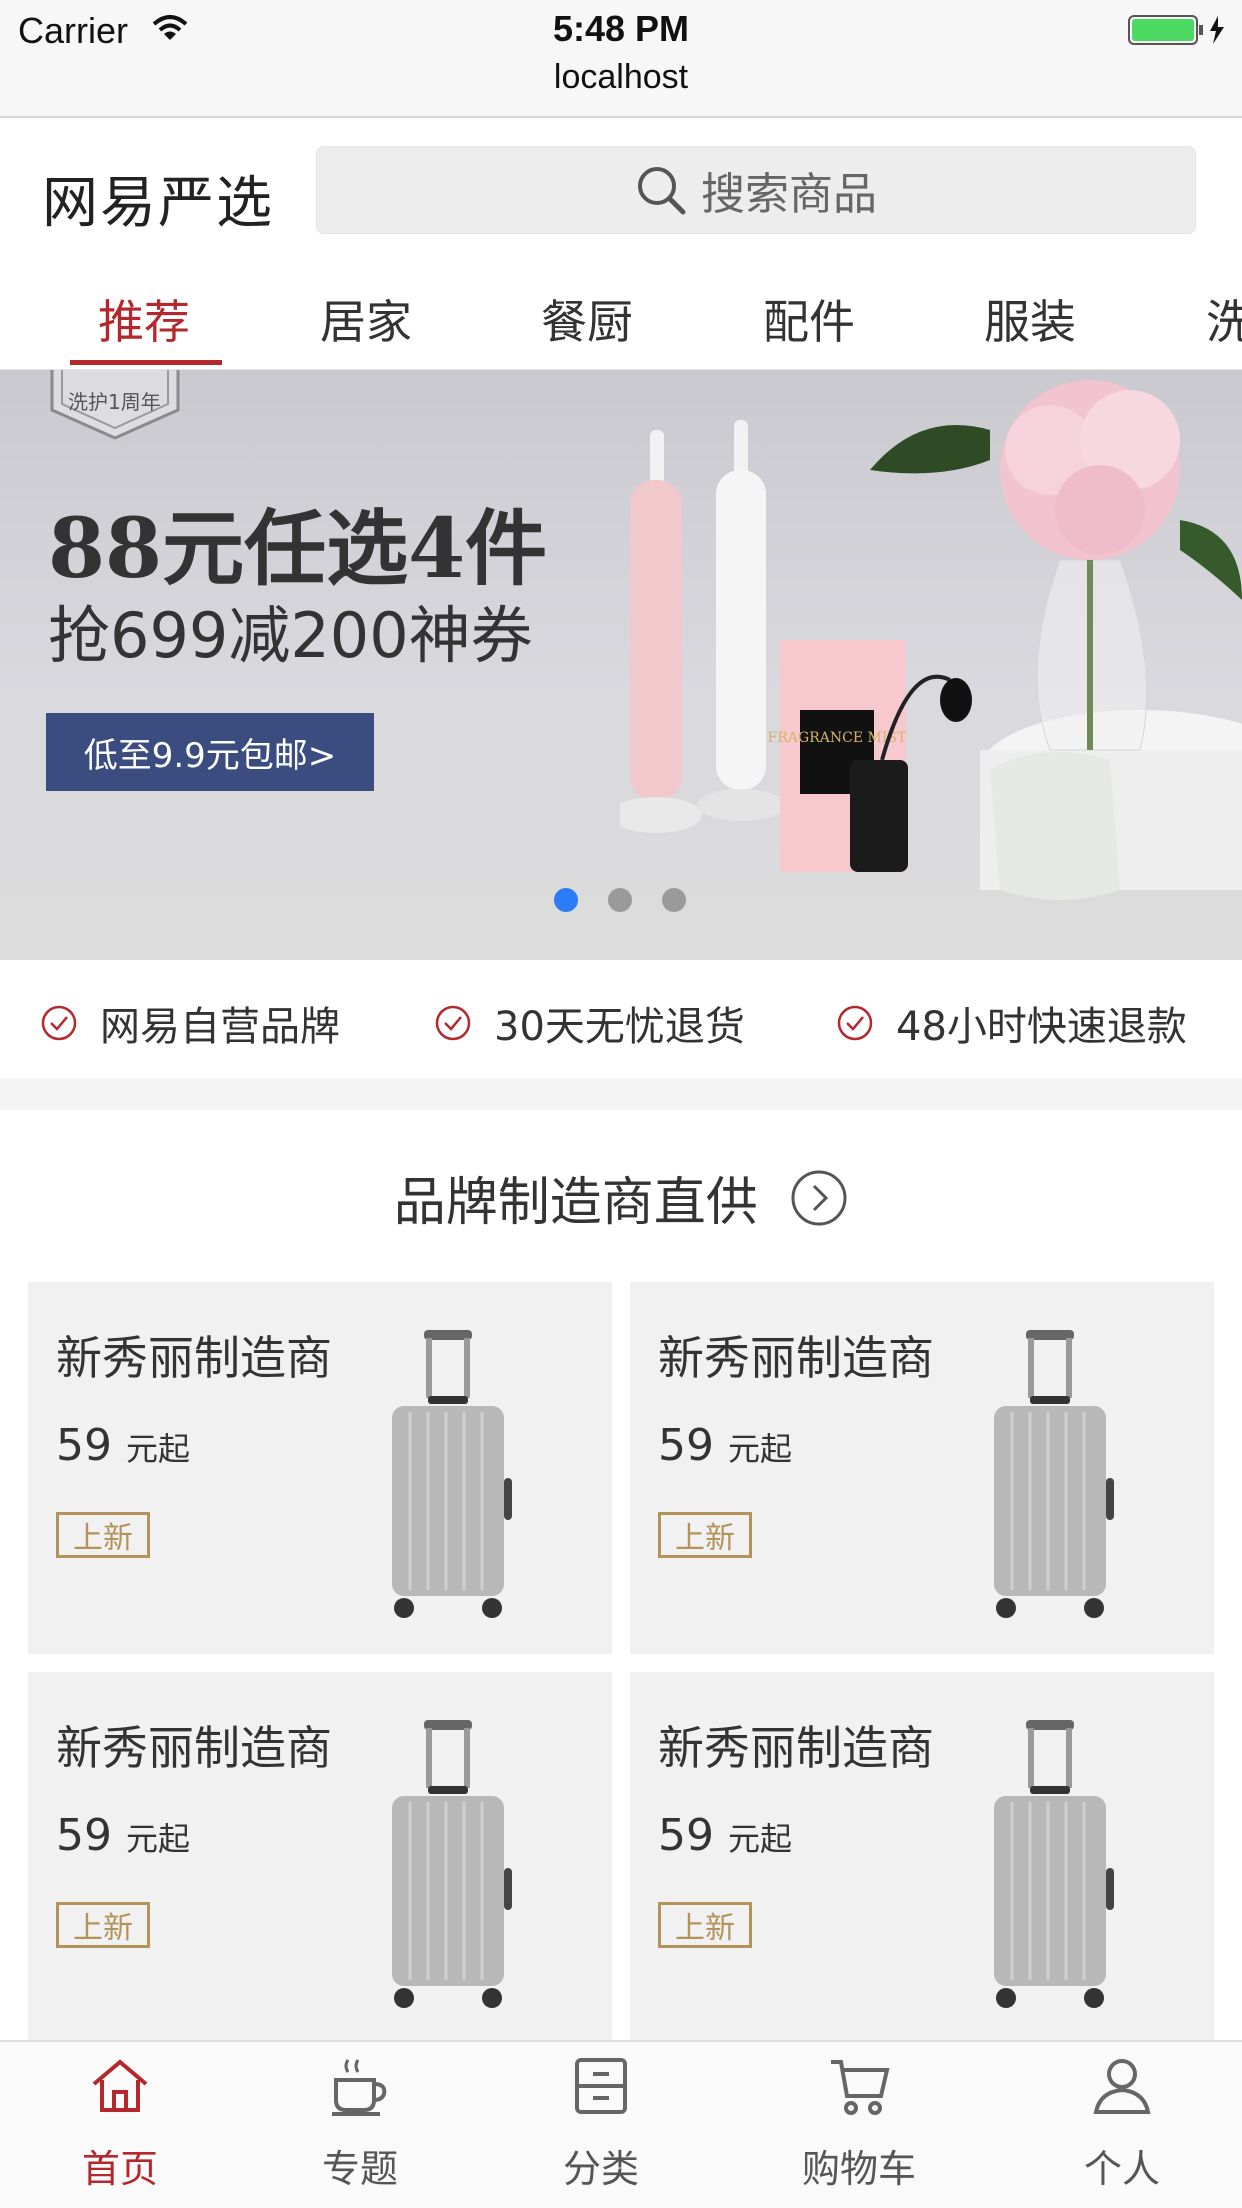  I want to click on status-bar: Carrier 5:48 PM localhost, so click(621, 59).